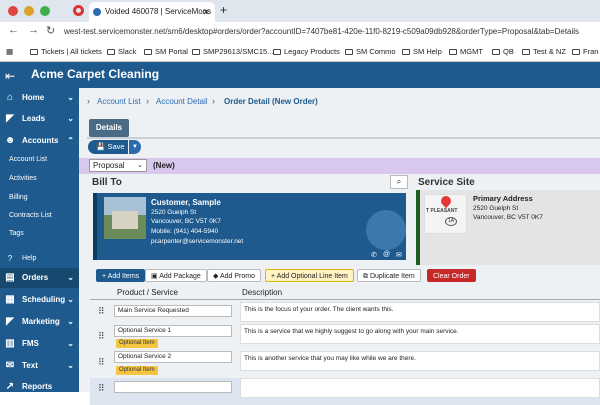 Image resolution: width=600 pixels, height=405 pixels. Describe the element at coordinates (446, 182) in the screenshot. I see `service-site-heading: Service Site` at that location.